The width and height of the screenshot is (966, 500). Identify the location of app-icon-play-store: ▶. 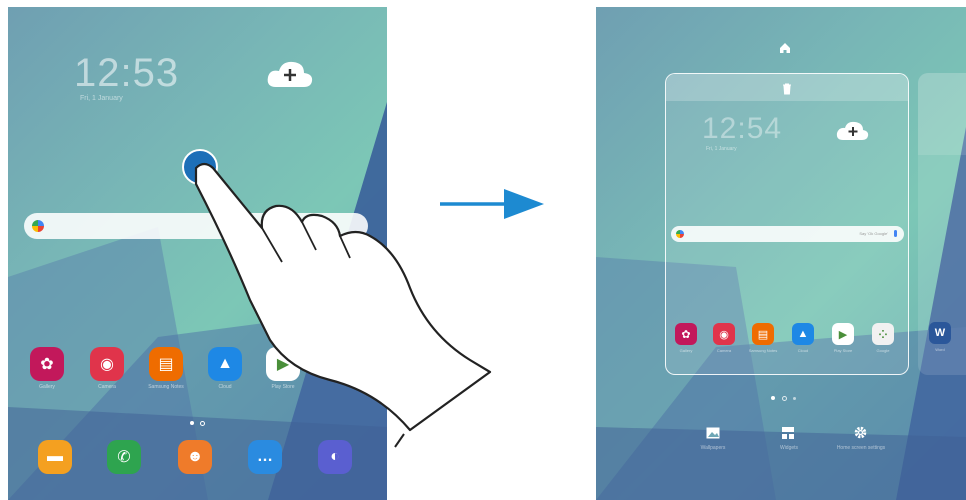
(843, 334).